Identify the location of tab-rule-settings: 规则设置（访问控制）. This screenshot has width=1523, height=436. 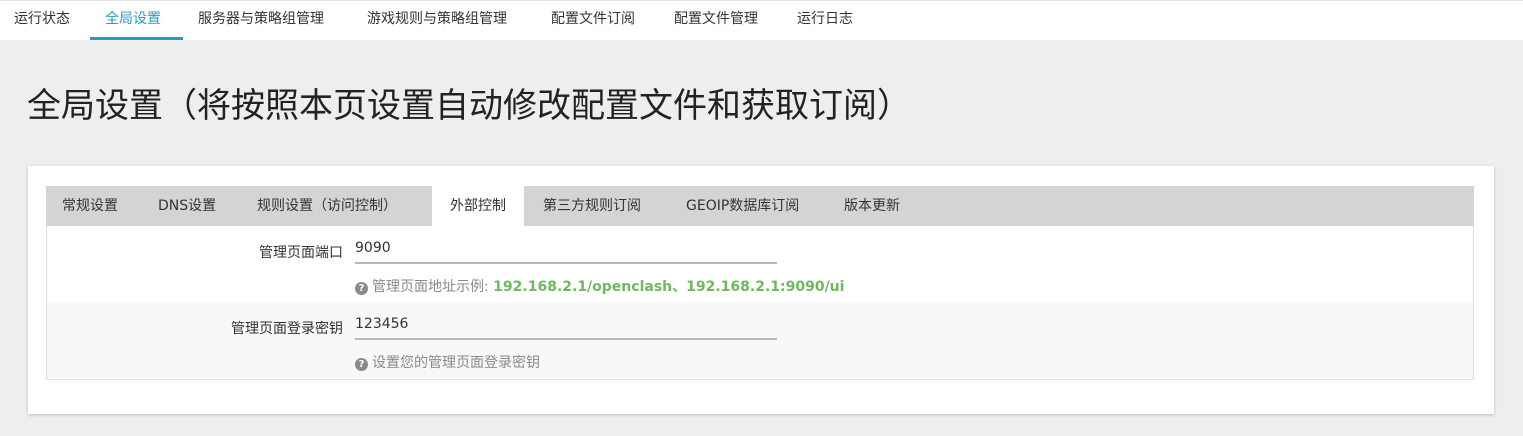
(327, 206).